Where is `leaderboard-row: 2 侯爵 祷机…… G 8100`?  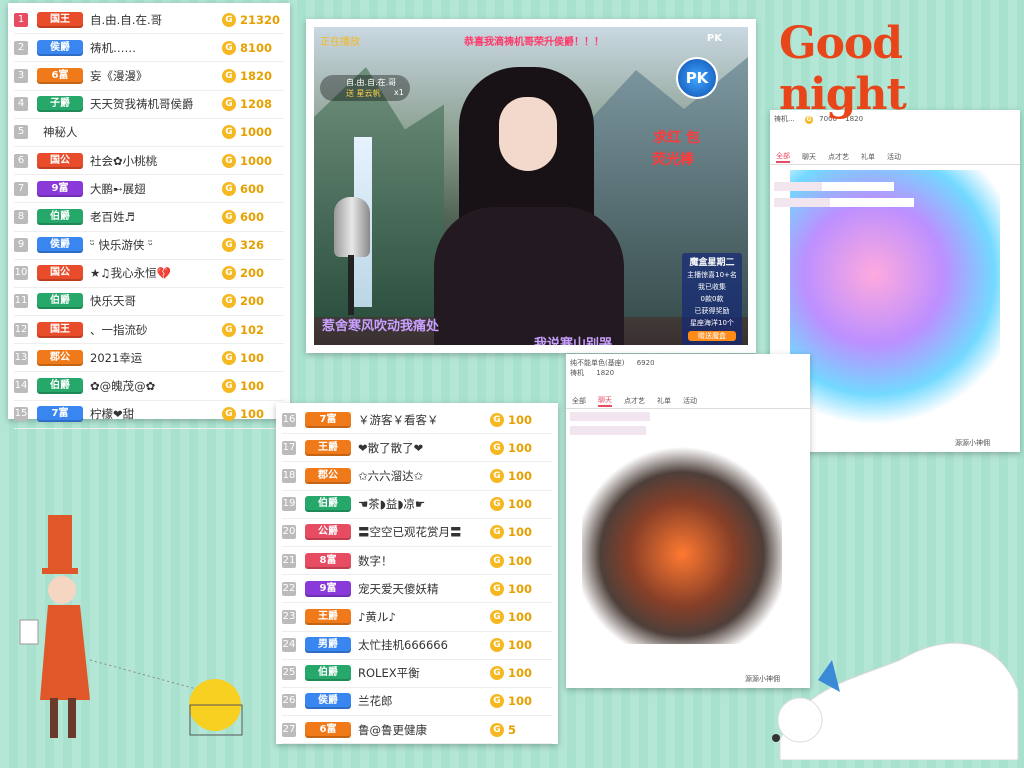
leaderboard-row: 2 侯爵 祷机…… G 8100 is located at coordinates (149, 48).